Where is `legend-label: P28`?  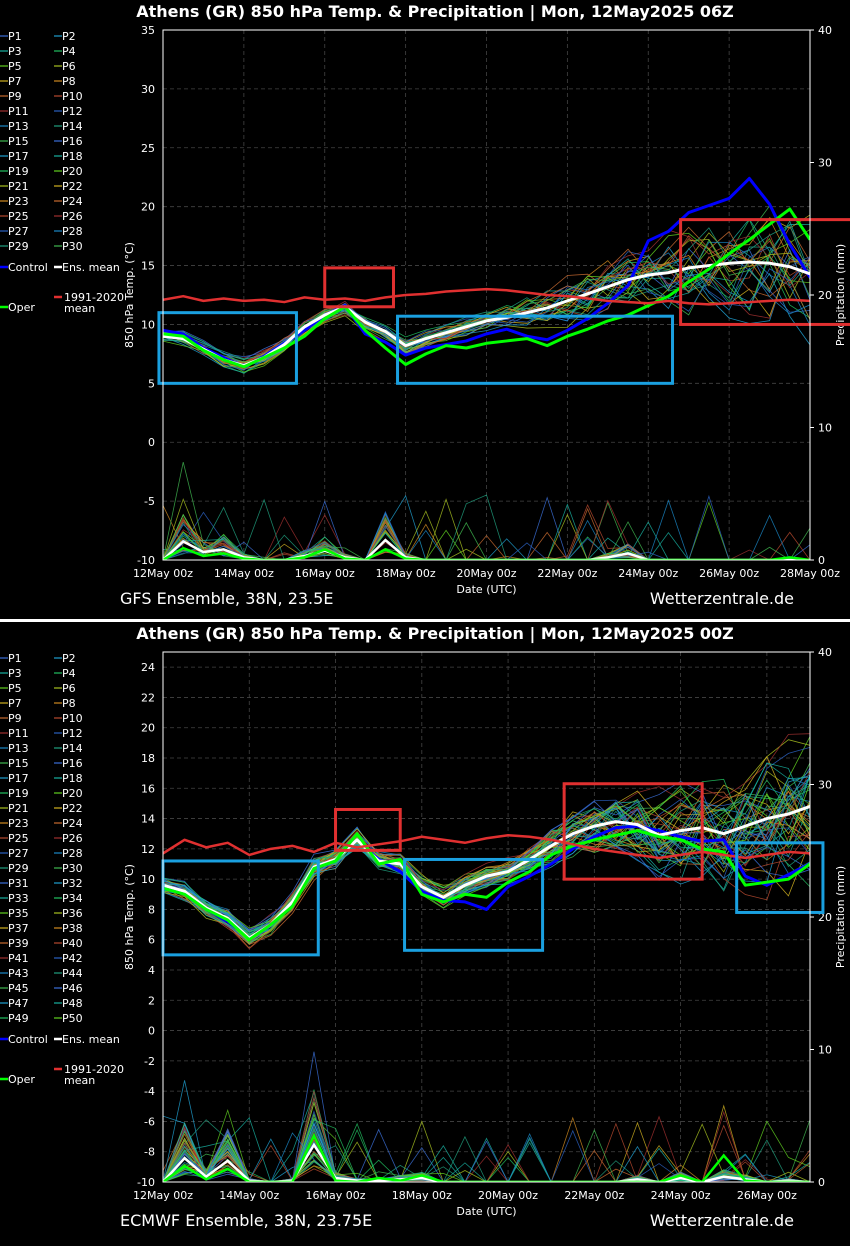 legend-label: P28 is located at coordinates (72, 853).